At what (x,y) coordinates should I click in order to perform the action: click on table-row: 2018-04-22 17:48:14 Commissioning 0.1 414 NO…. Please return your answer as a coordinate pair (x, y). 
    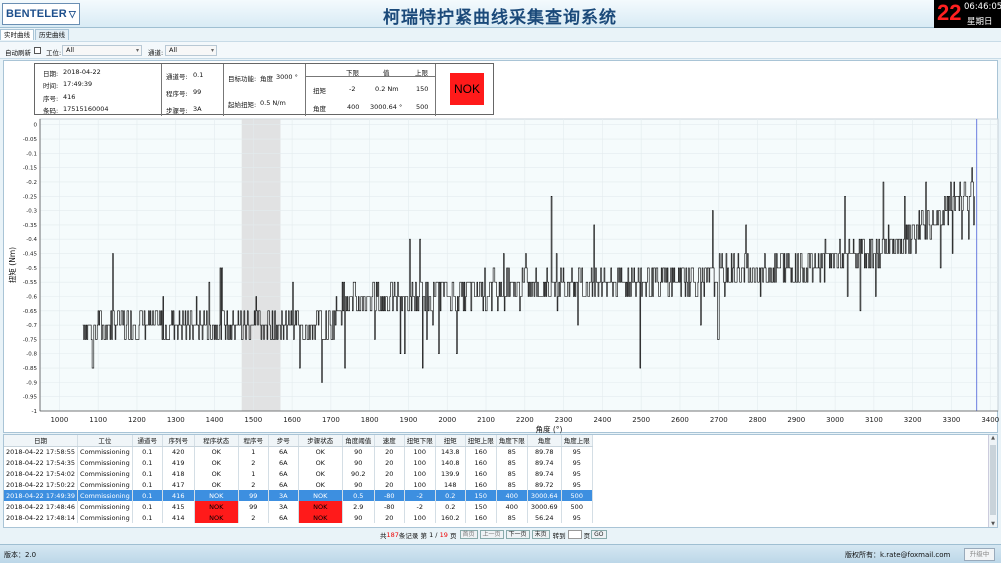
    Looking at the image, I should click on (298, 517).